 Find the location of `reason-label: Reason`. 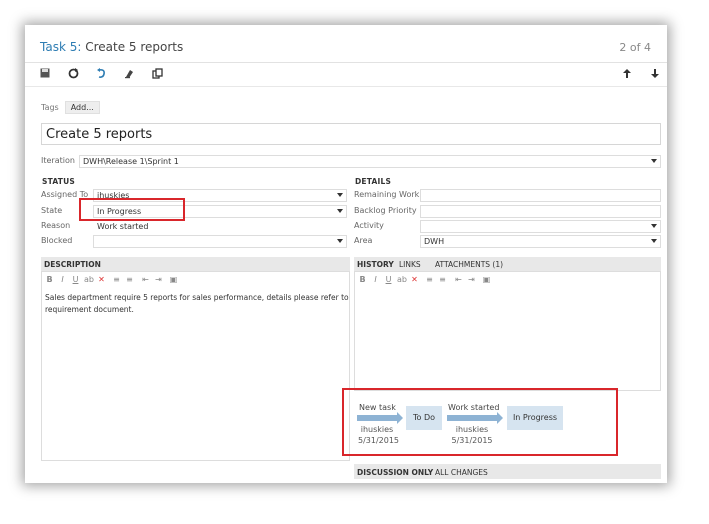

reason-label: Reason is located at coordinates (56, 225).